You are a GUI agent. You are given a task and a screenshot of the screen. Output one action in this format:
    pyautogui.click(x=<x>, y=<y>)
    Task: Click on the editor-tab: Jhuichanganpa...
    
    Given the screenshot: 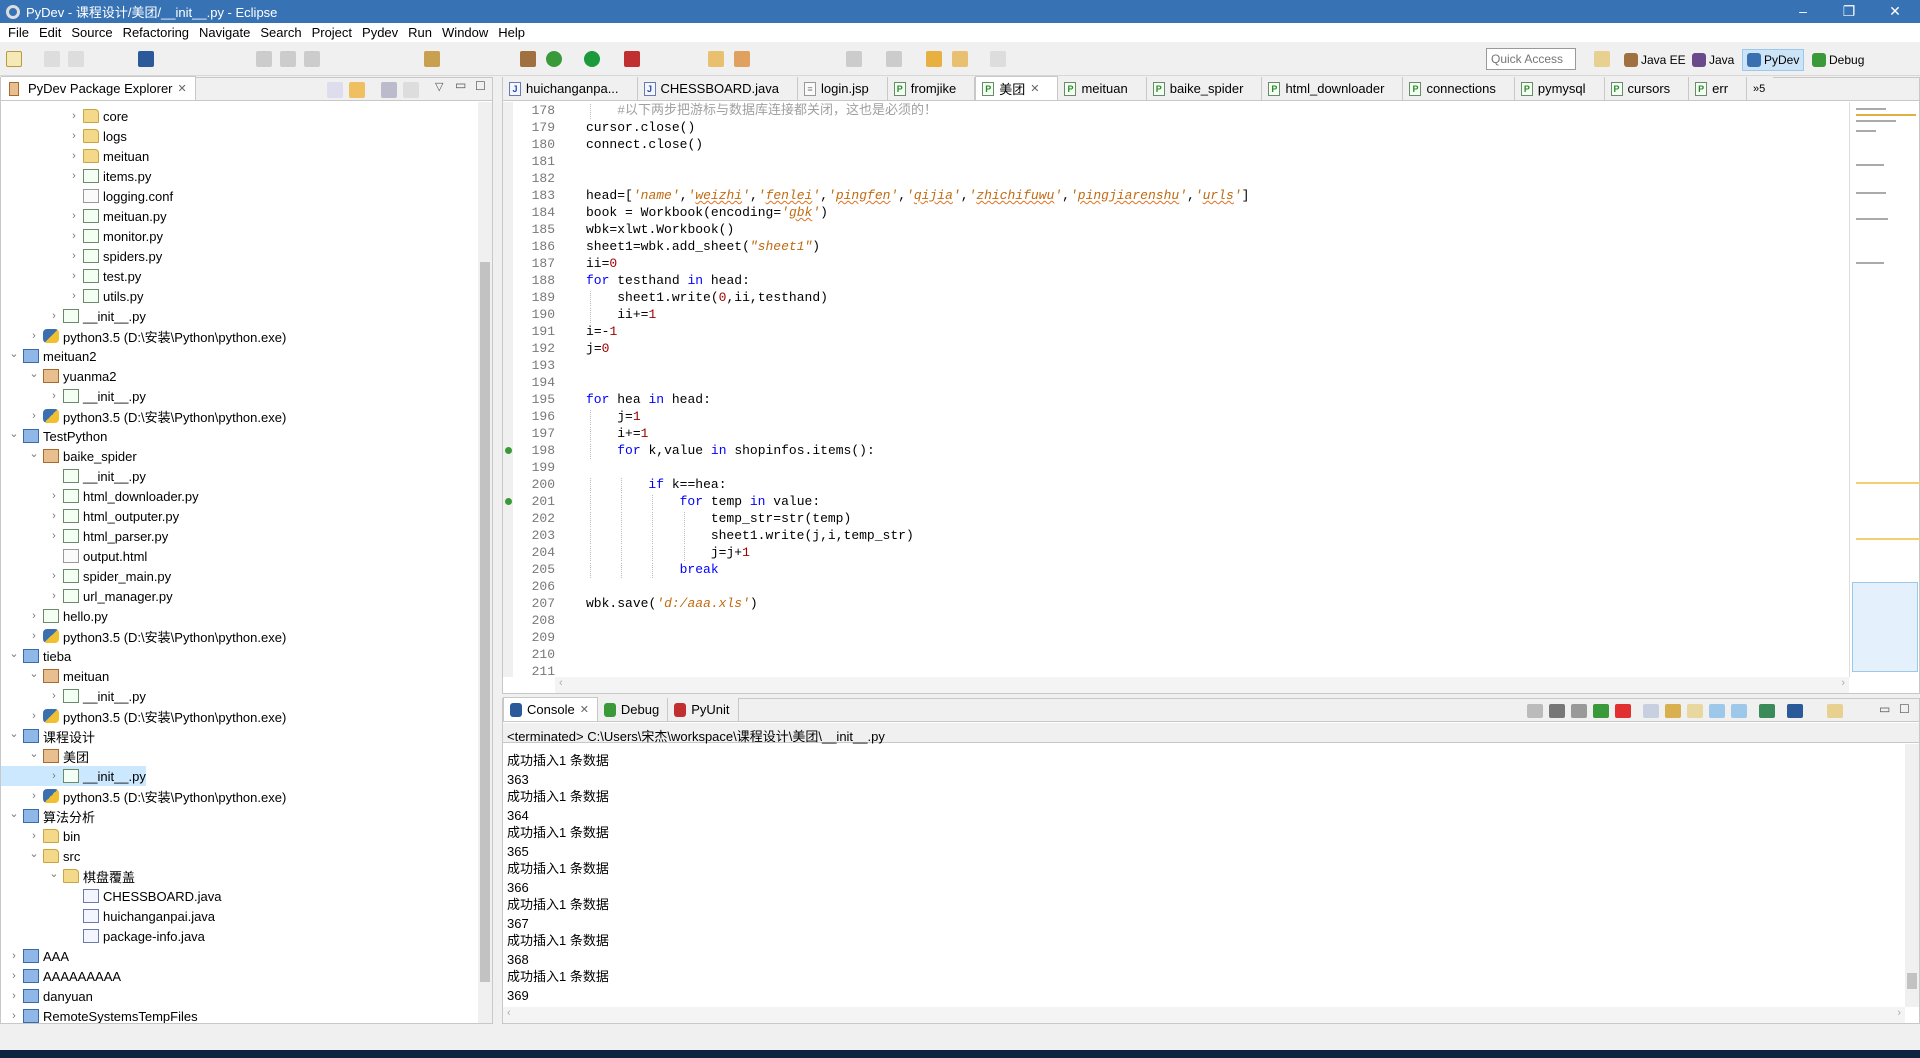 What is the action you would take?
    pyautogui.click(x=570, y=88)
    